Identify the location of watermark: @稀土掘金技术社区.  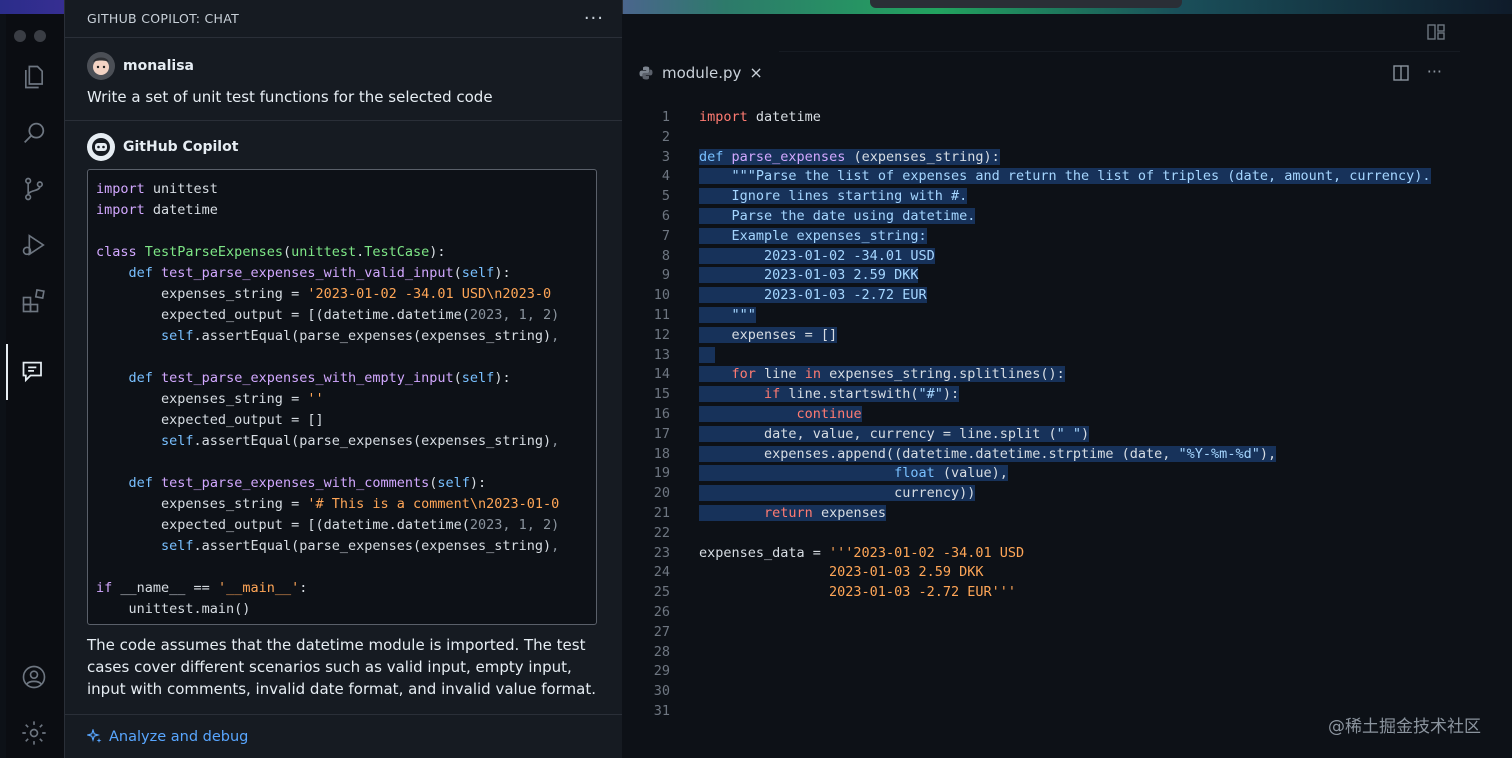
(1404, 727).